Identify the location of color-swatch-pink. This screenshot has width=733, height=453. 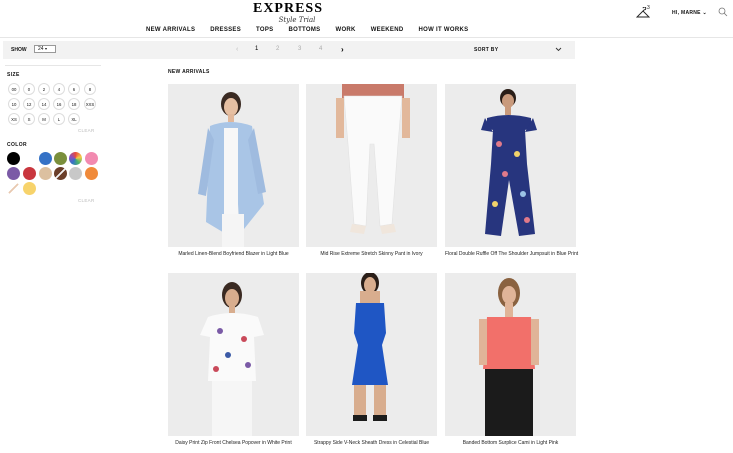
(91, 158).